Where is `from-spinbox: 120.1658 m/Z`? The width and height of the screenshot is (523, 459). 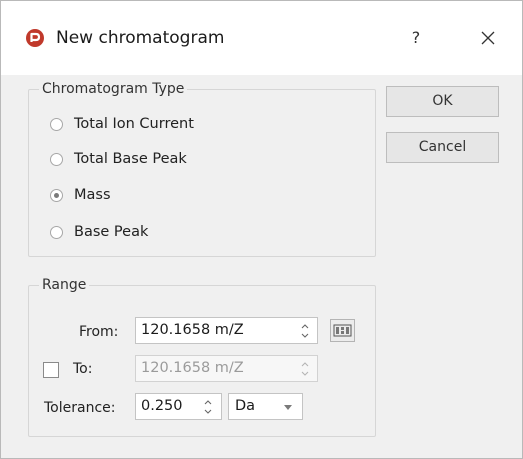
from-spinbox: 120.1658 m/Z is located at coordinates (226, 330).